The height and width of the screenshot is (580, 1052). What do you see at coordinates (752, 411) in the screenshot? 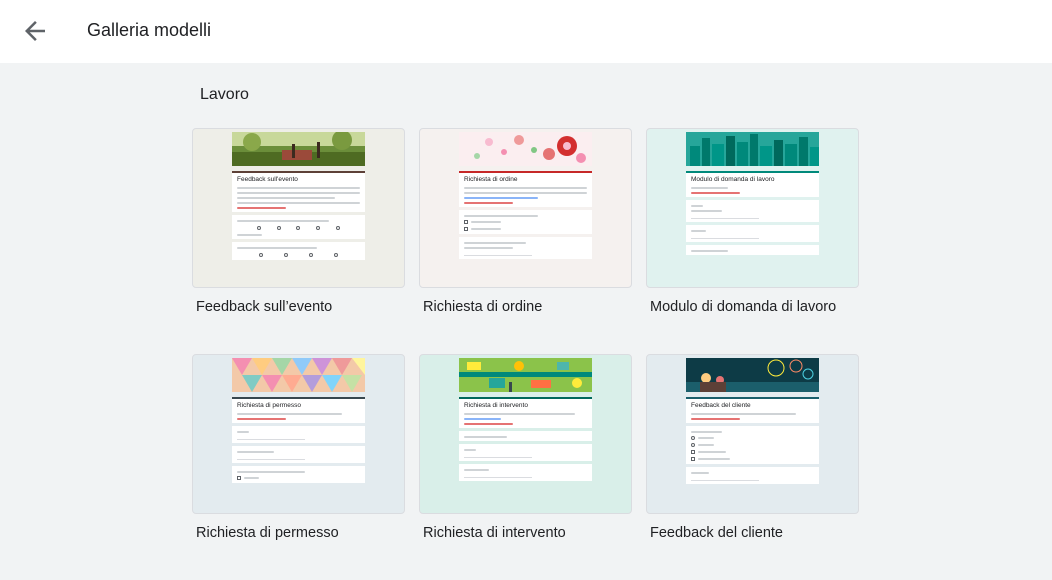
I see `form-title-card: Feedback del cliente` at bounding box center [752, 411].